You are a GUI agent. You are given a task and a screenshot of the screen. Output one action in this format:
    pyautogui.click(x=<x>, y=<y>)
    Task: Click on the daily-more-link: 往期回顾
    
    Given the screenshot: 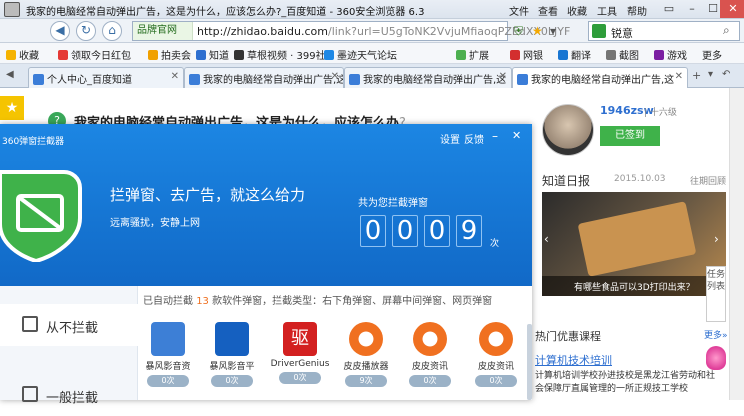 What is the action you would take?
    pyautogui.click(x=708, y=180)
    